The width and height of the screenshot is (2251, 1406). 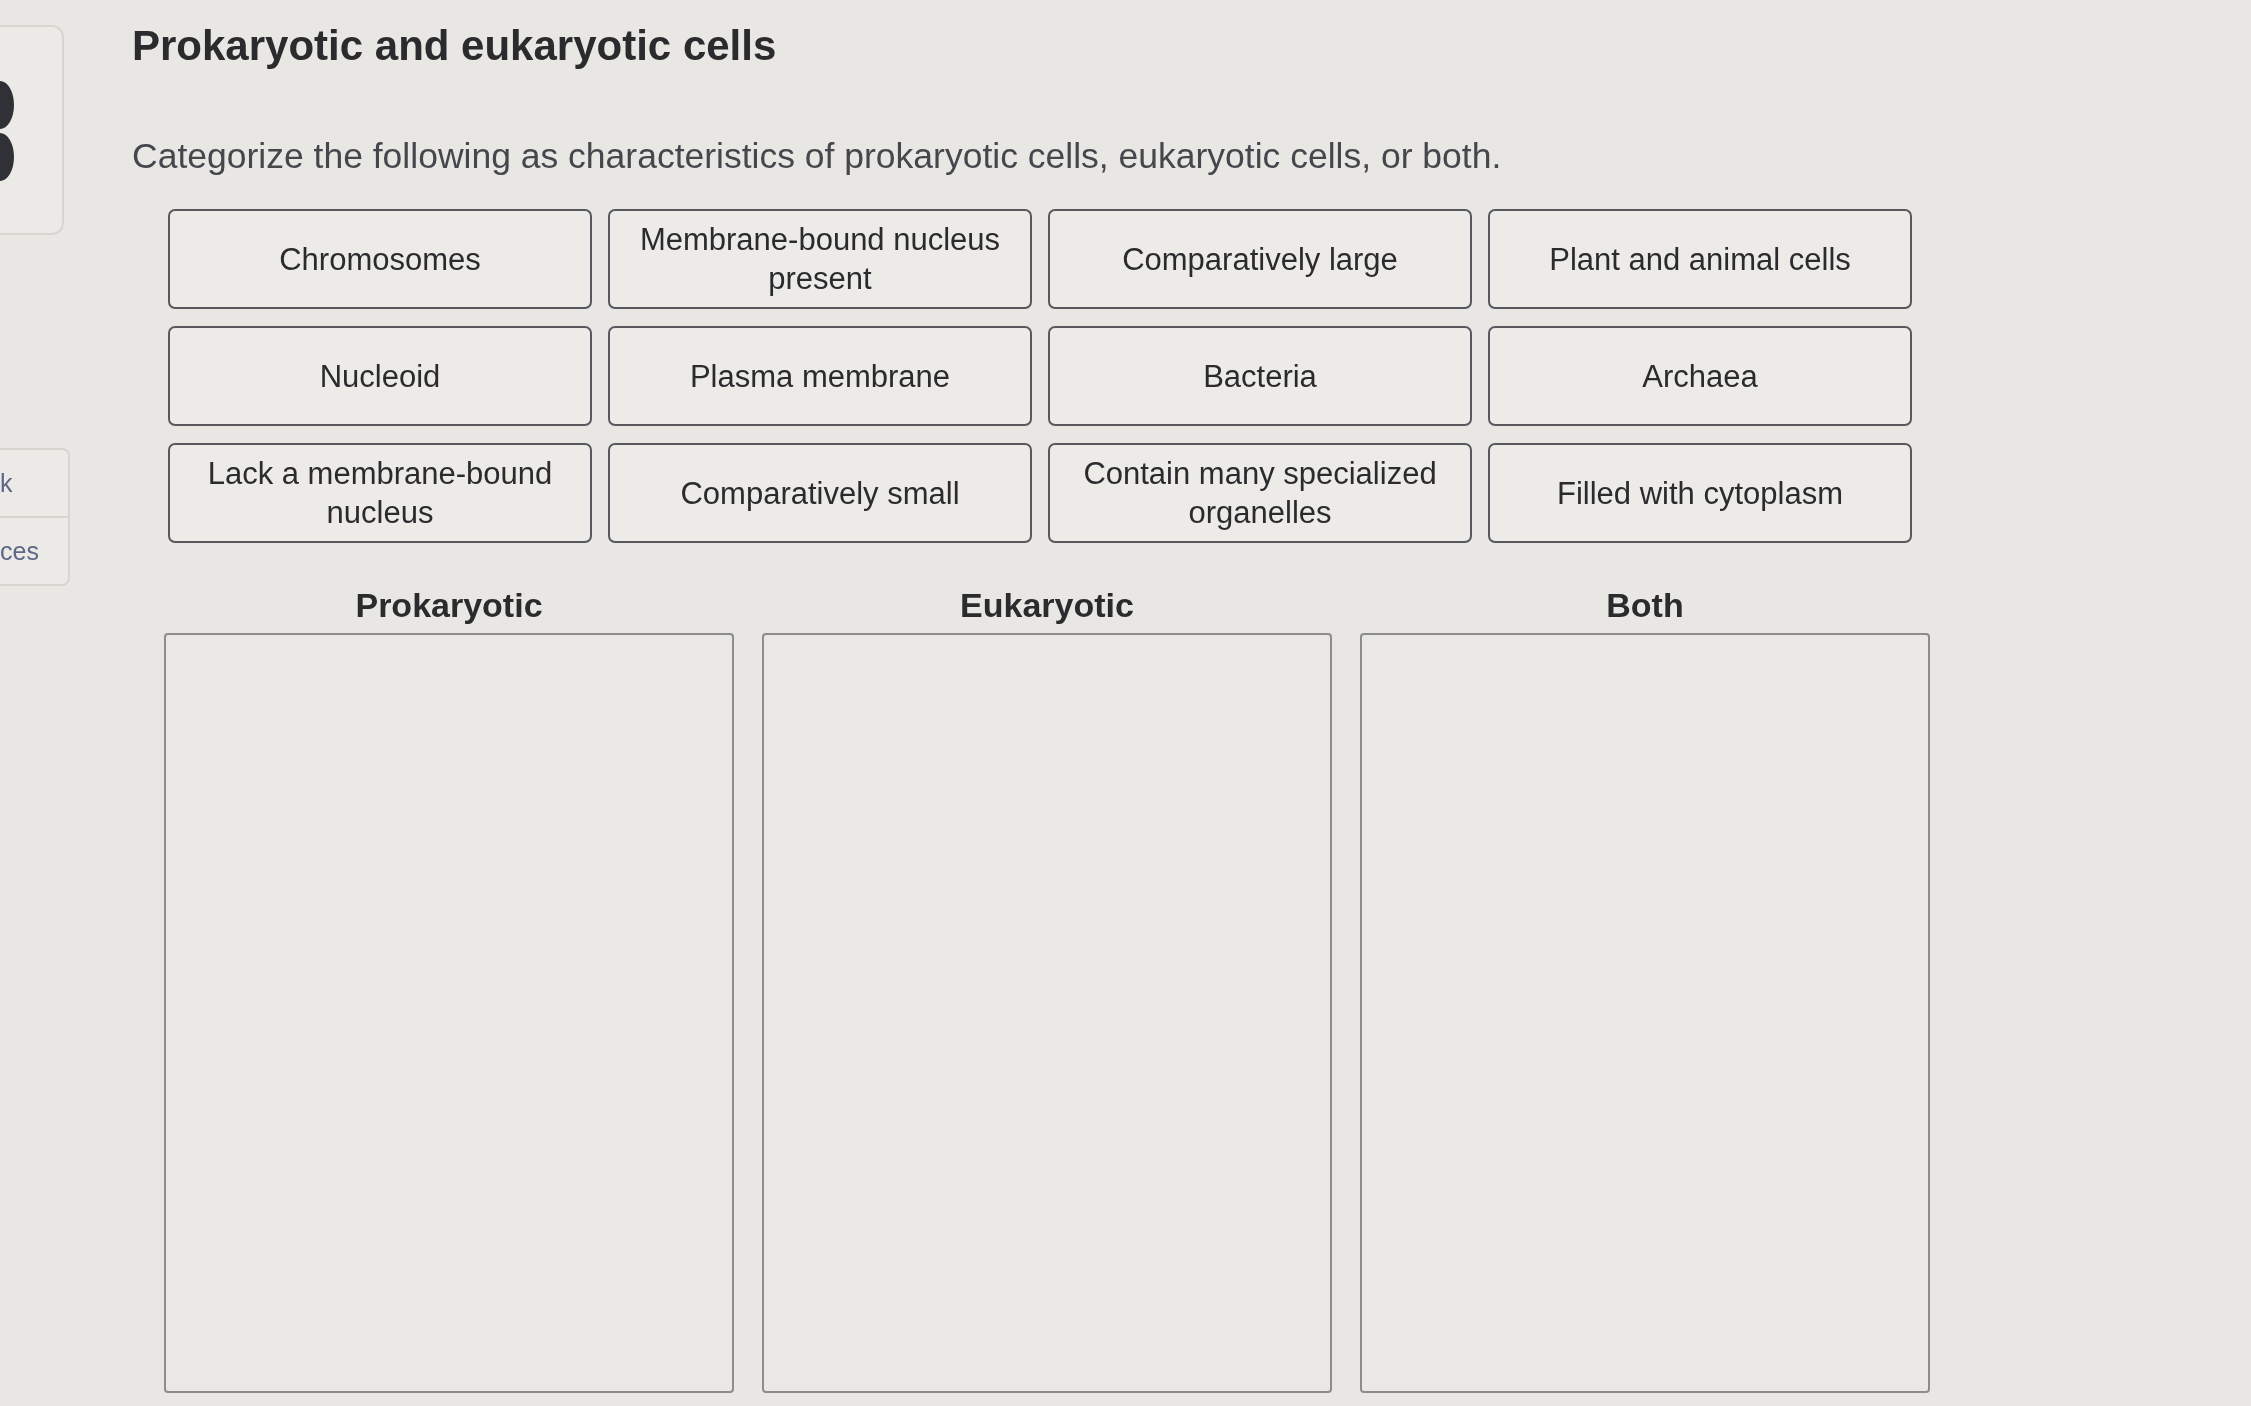 I want to click on answer-tile: Chromosomes, so click(x=380, y=259).